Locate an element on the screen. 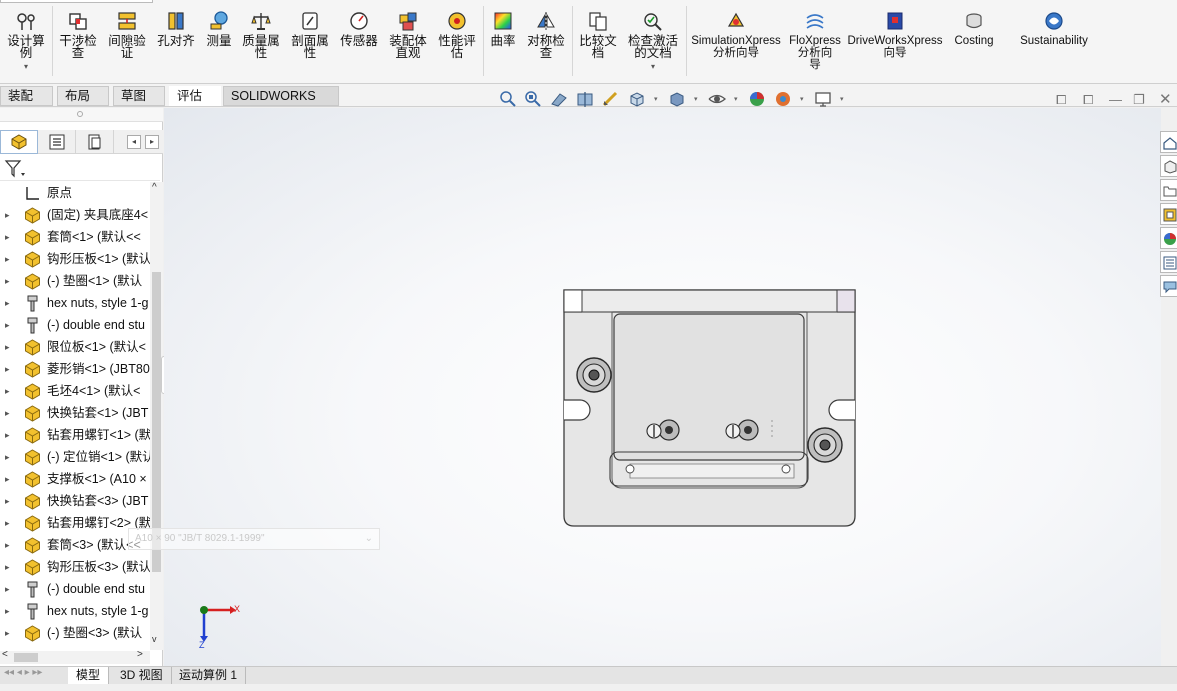 The width and height of the screenshot is (1177, 691). tree-item: ▸ 支撑板<1> (A10 × is located at coordinates (75, 479).